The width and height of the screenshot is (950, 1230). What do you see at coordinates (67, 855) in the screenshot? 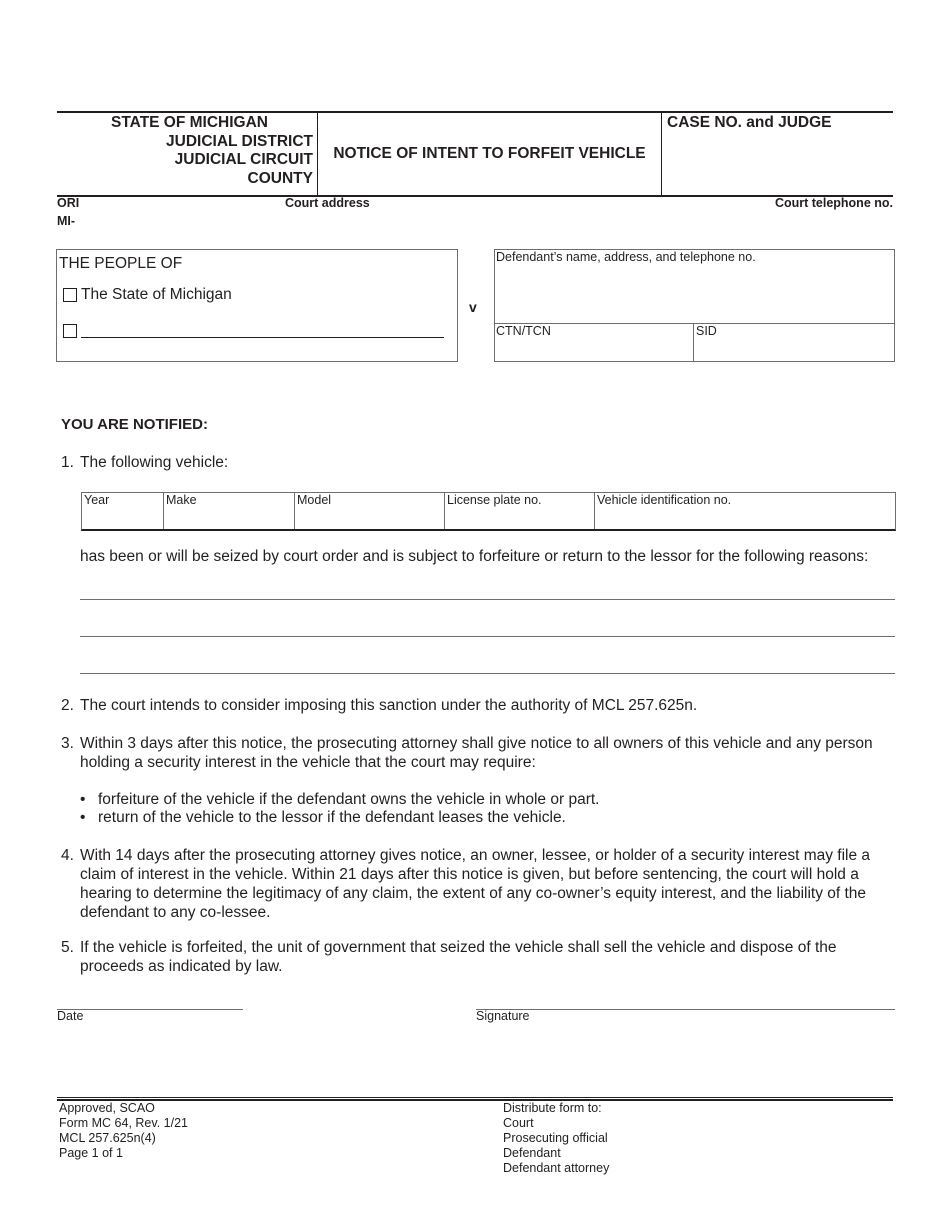
I see `item-number: 4.` at bounding box center [67, 855].